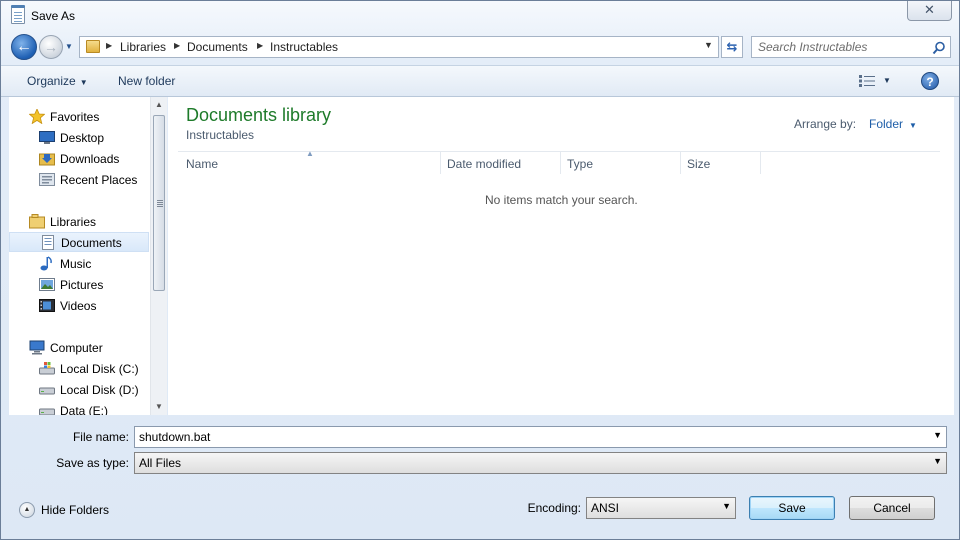  I want to click on nav-recent-places: Recent Places, so click(79, 180).